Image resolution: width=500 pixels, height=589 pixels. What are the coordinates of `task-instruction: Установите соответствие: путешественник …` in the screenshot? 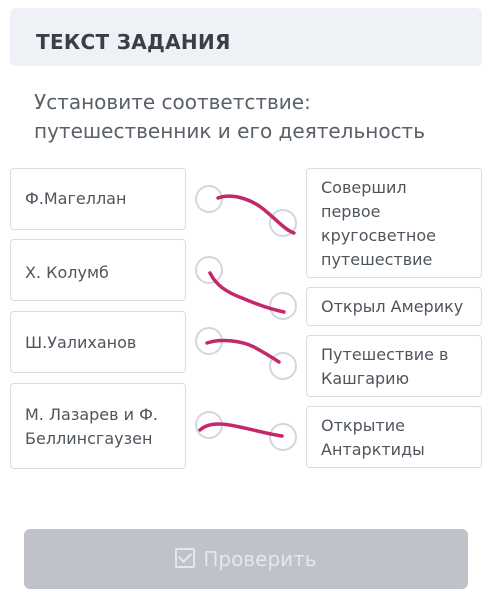 It's located at (229, 116).